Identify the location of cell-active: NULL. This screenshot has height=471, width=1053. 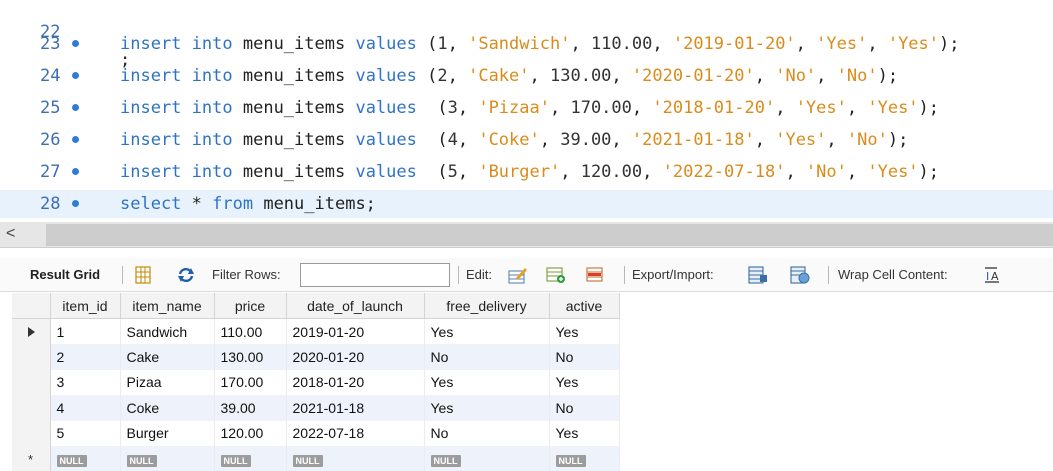
(584, 458).